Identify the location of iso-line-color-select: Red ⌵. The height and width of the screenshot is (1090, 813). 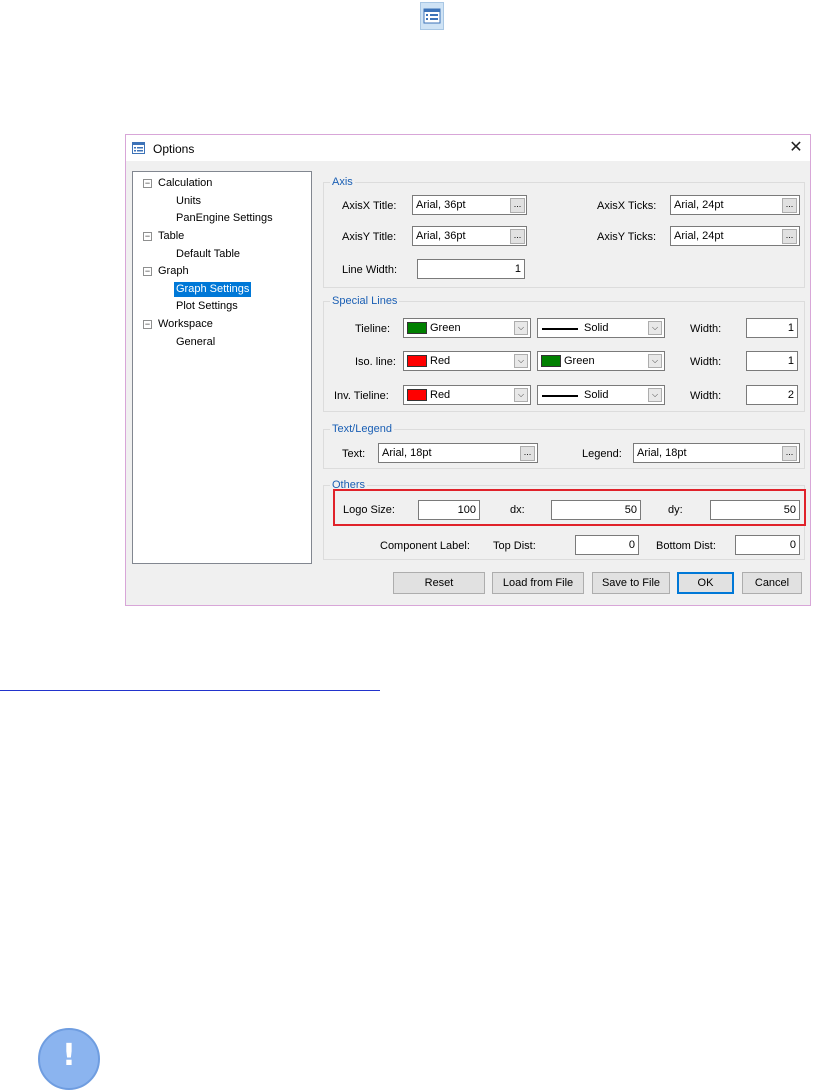
(467, 361).